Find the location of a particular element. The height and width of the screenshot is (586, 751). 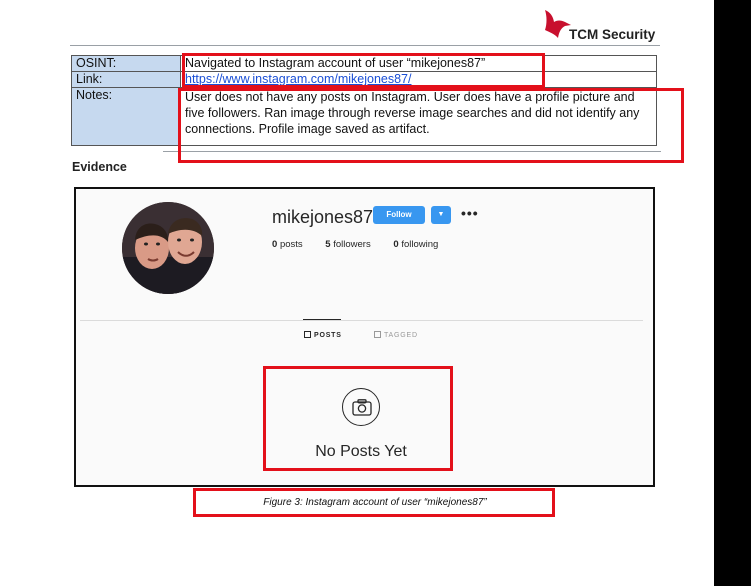

tab-tagged: TAGGED is located at coordinates (396, 335).